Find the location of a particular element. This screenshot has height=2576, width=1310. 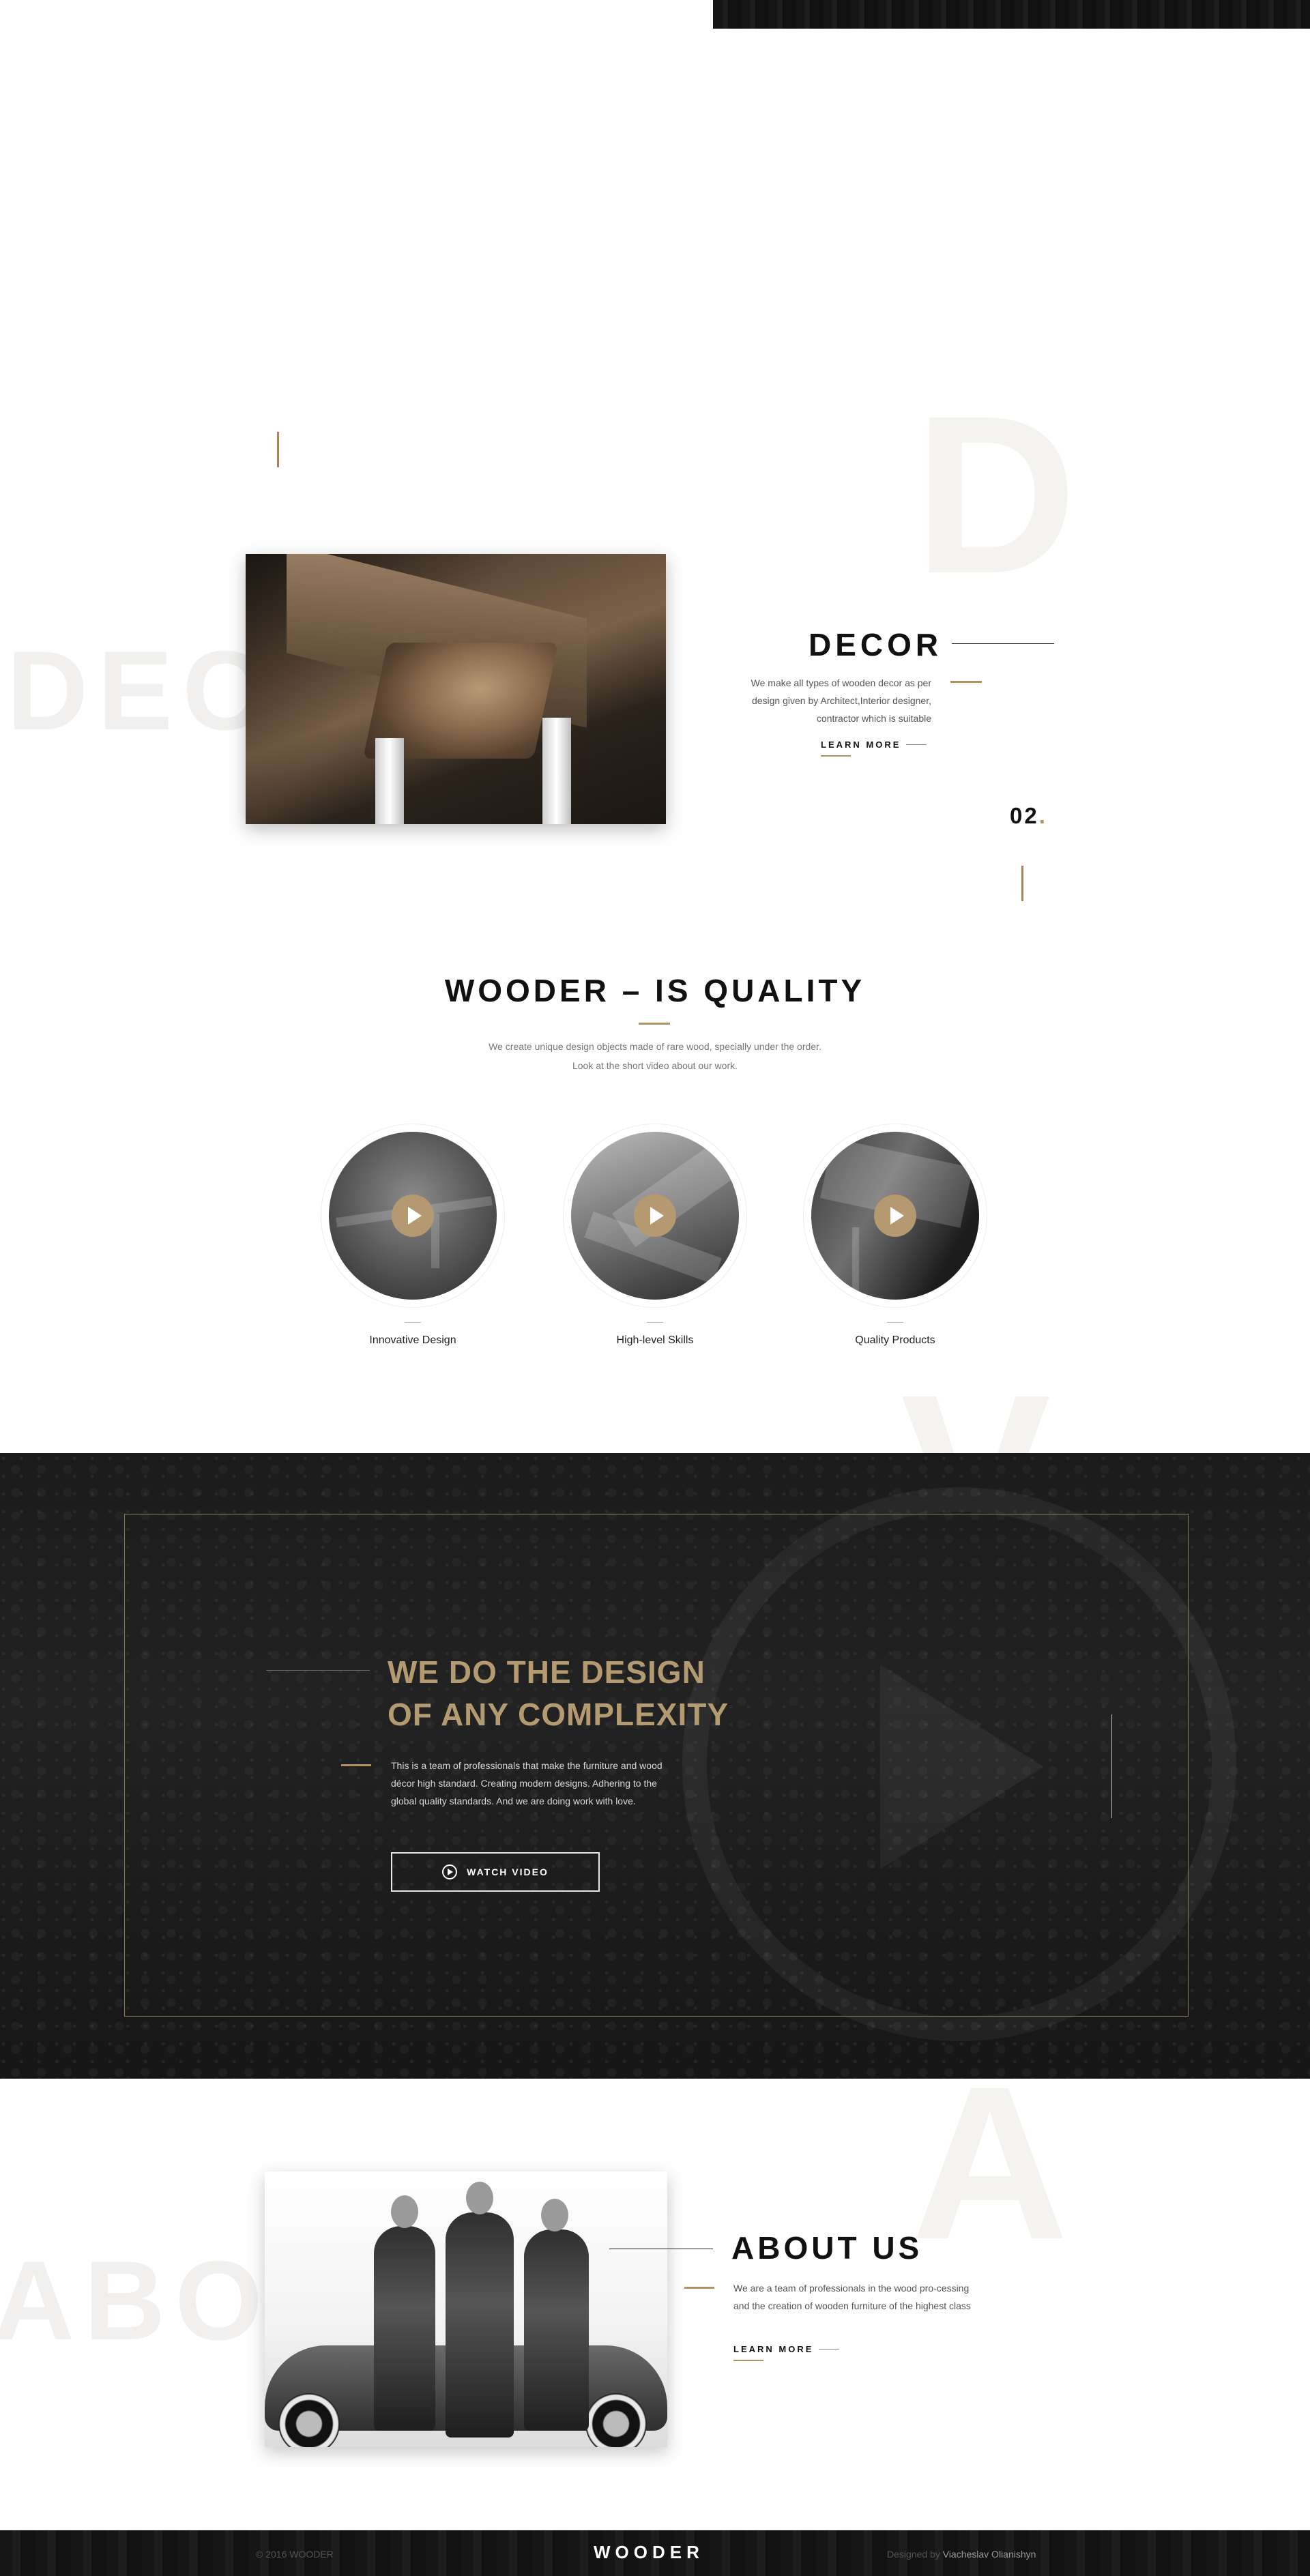

video-circle-innovative-design is located at coordinates (413, 1216).